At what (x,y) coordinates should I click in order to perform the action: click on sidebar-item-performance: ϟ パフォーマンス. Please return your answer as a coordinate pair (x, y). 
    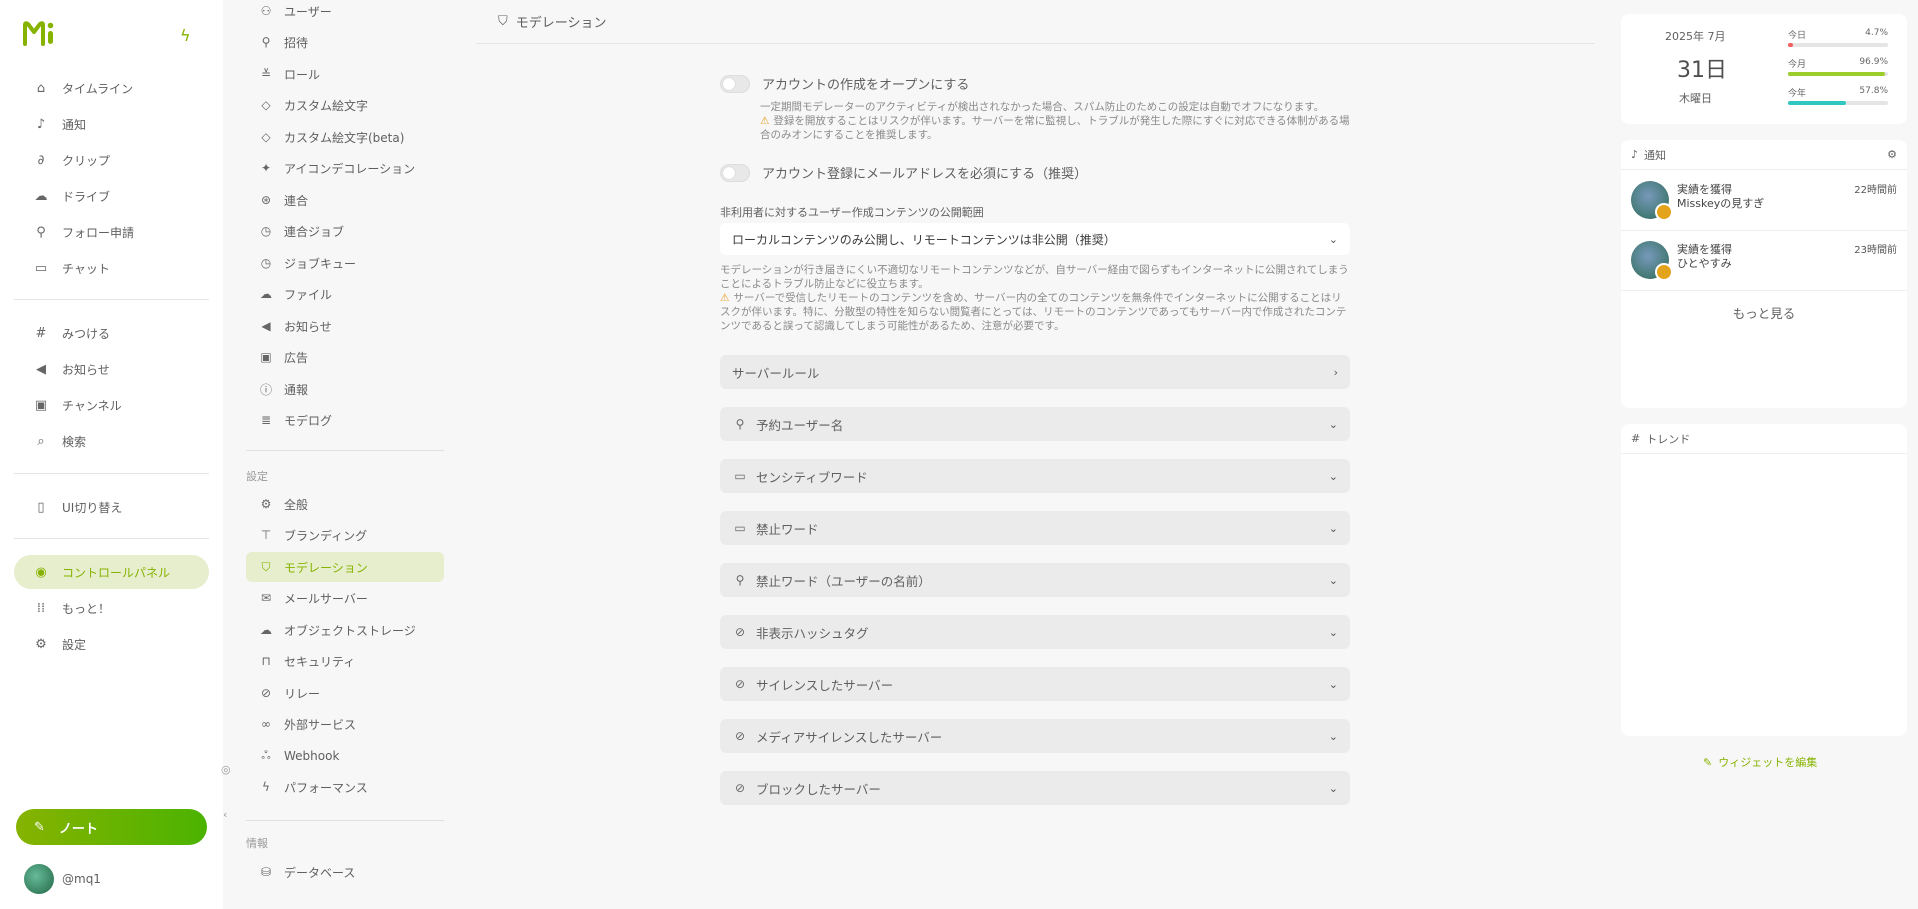
    Looking at the image, I should click on (345, 787).